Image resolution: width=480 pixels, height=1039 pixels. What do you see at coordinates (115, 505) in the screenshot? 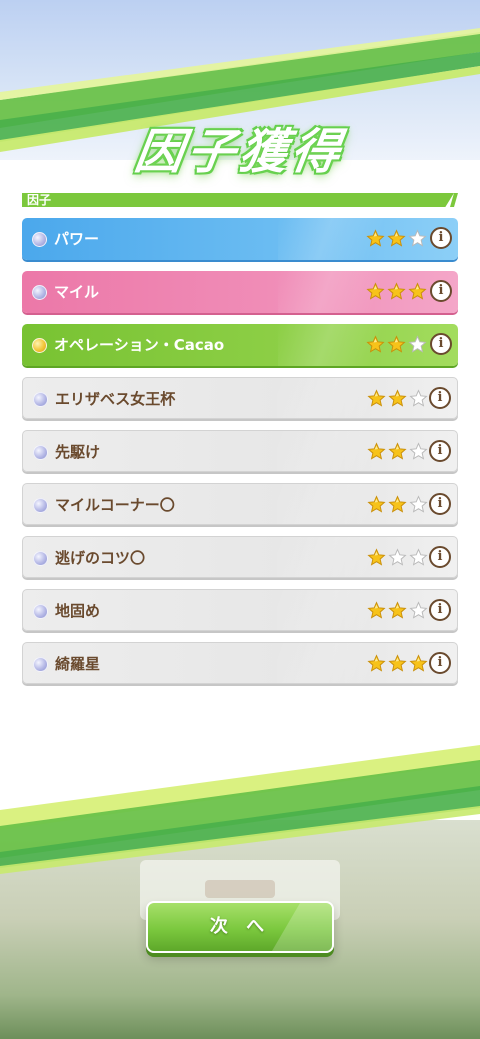
I see `factor-name: マイルコーナー〇` at bounding box center [115, 505].